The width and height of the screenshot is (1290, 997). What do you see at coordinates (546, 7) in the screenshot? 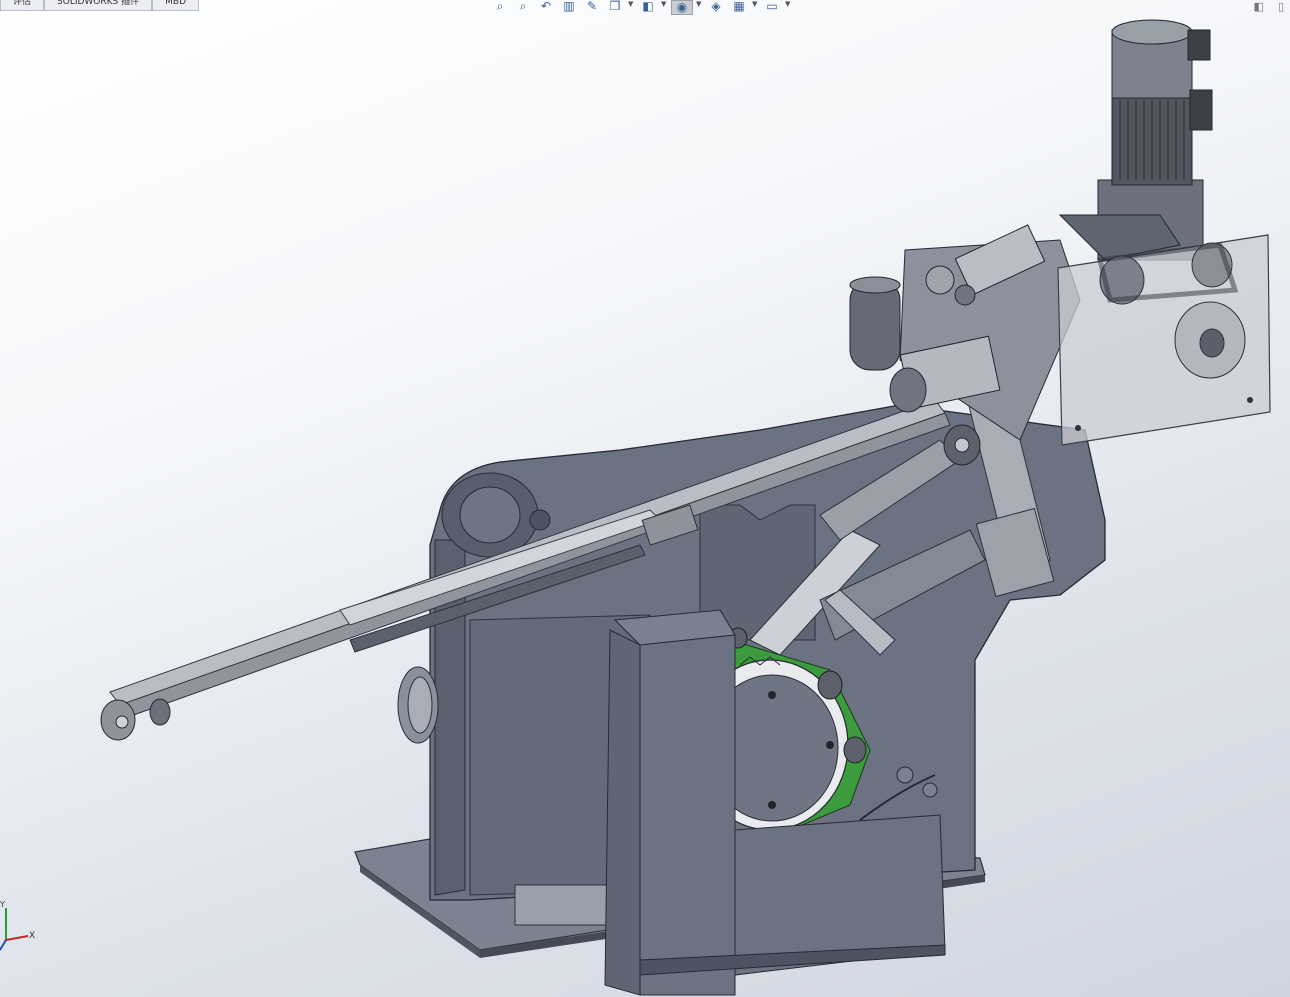
I see `previous-view-icon: ↶` at bounding box center [546, 7].